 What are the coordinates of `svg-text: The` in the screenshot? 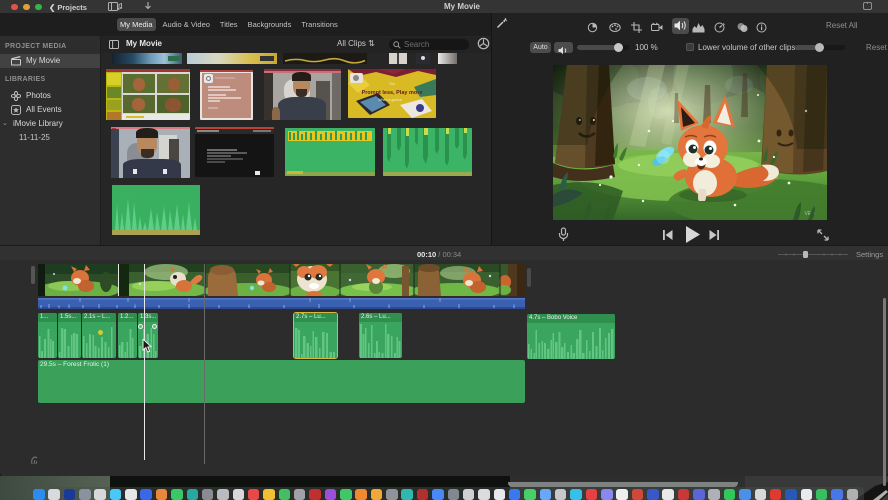 It's located at (392, 84).